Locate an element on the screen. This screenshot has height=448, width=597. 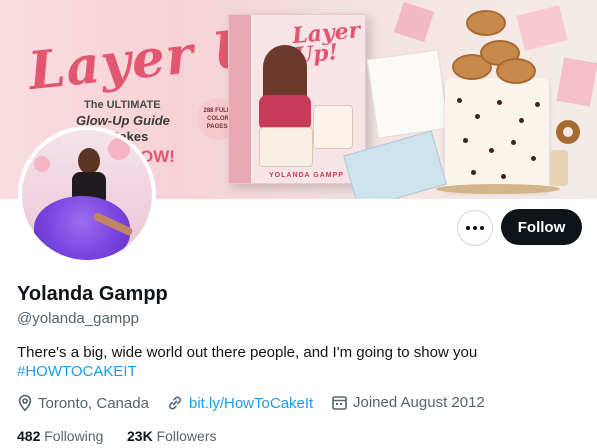
avatar is located at coordinates (87, 195).